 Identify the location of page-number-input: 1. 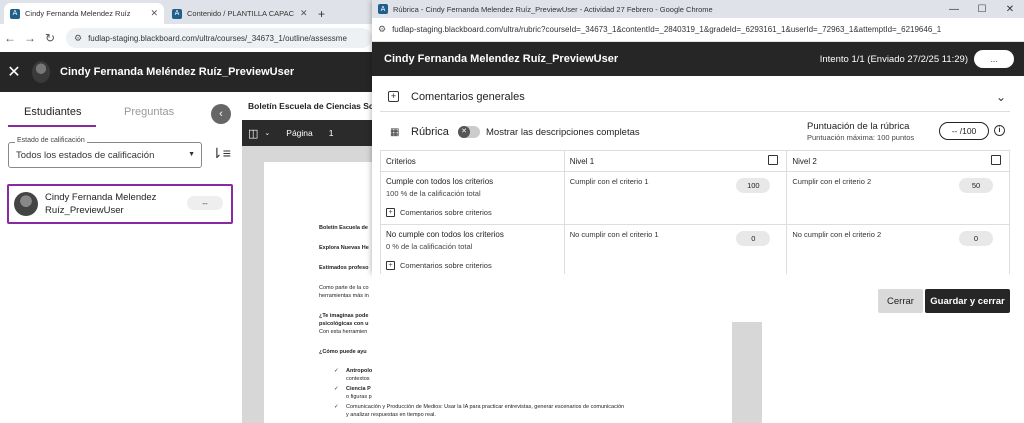
(331, 133).